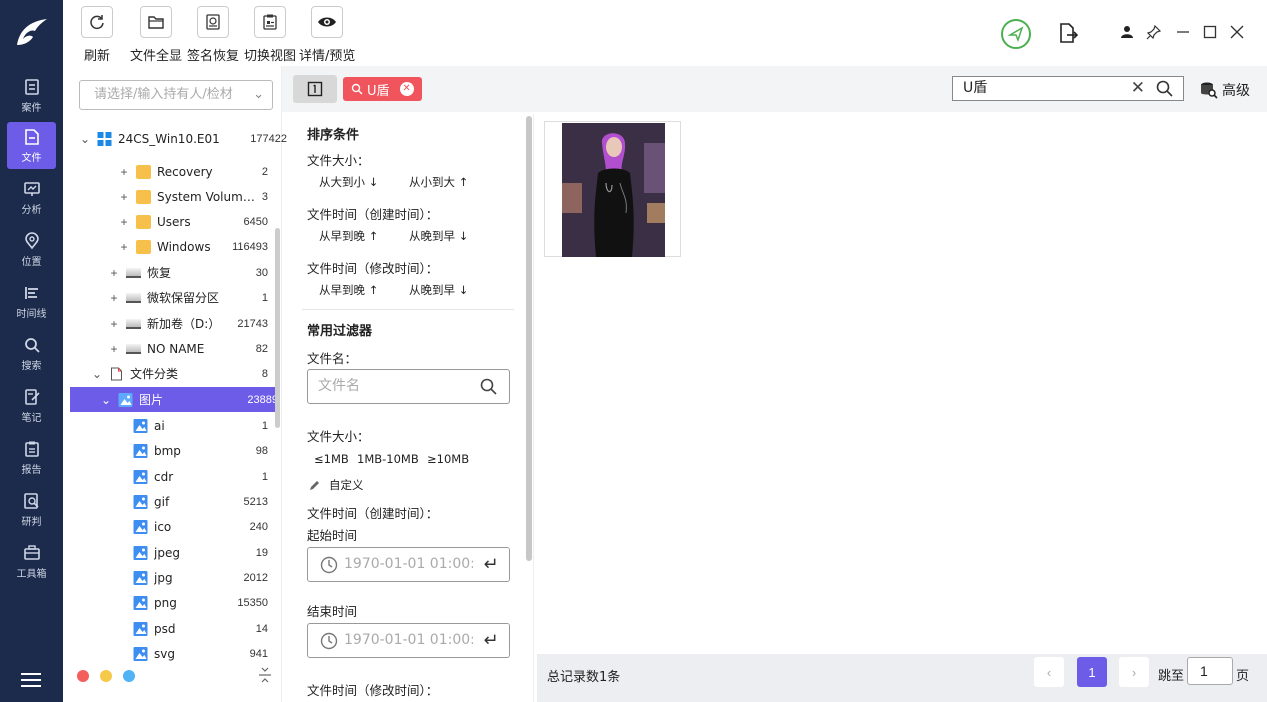  I want to click on sort-size-asc-button: 从小到大 ↑, so click(438, 182).